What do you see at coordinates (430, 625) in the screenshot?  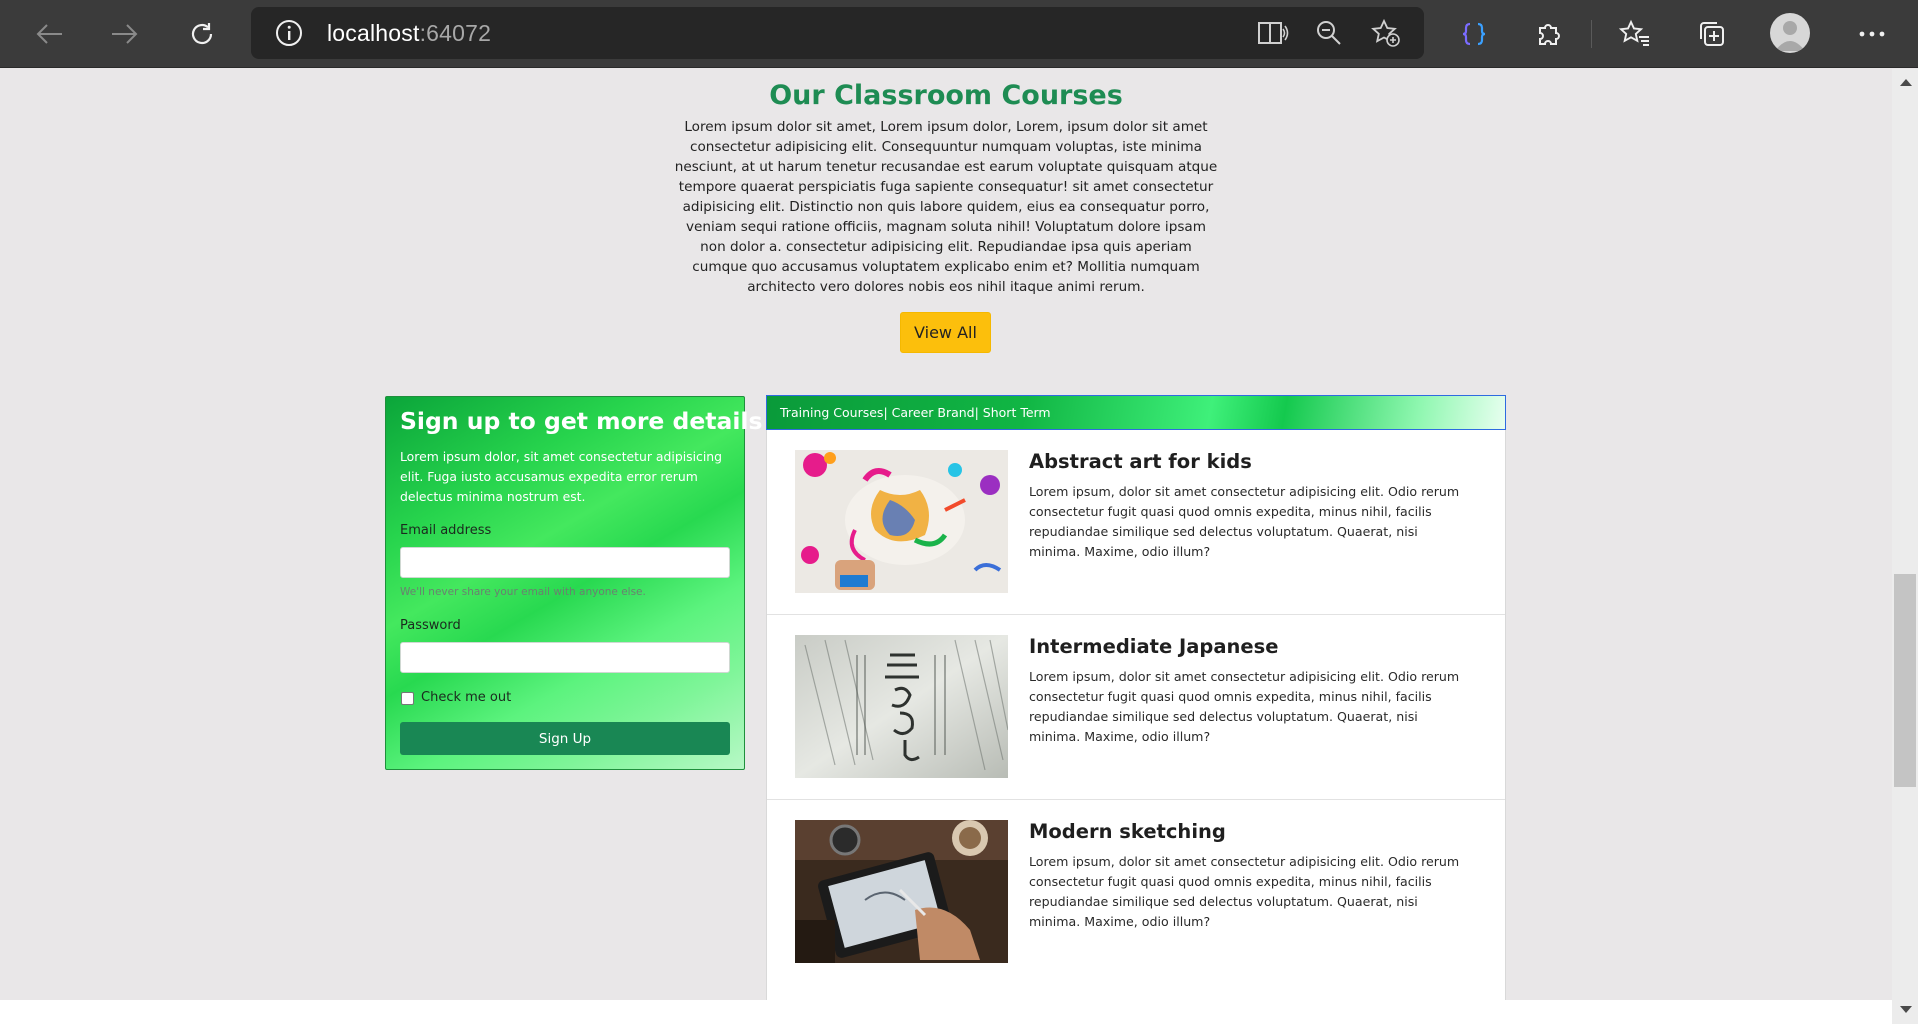 I see `password-label: Password` at bounding box center [430, 625].